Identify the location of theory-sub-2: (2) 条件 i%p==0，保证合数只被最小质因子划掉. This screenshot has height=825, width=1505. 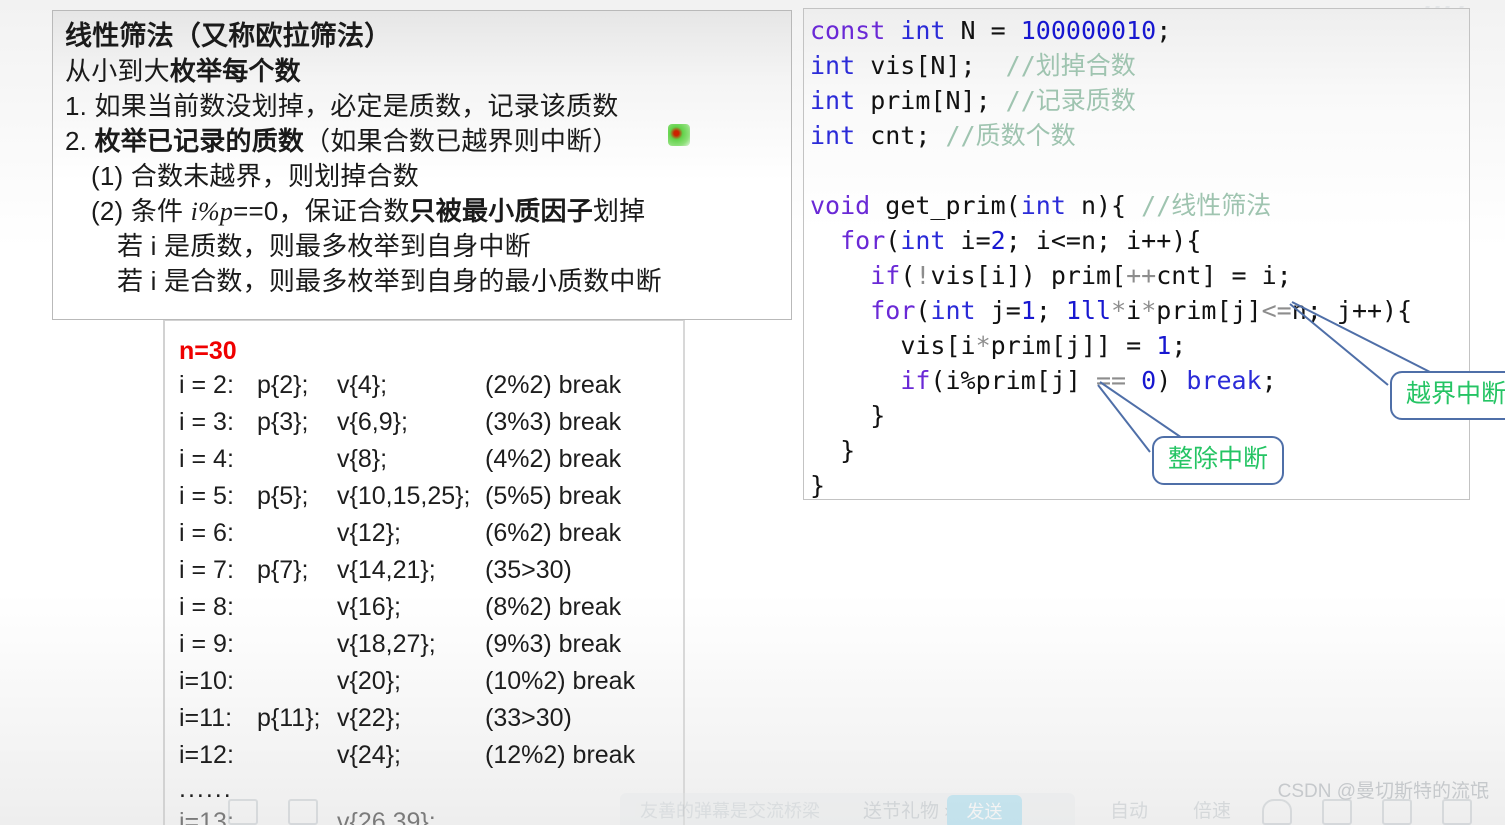
(428, 211).